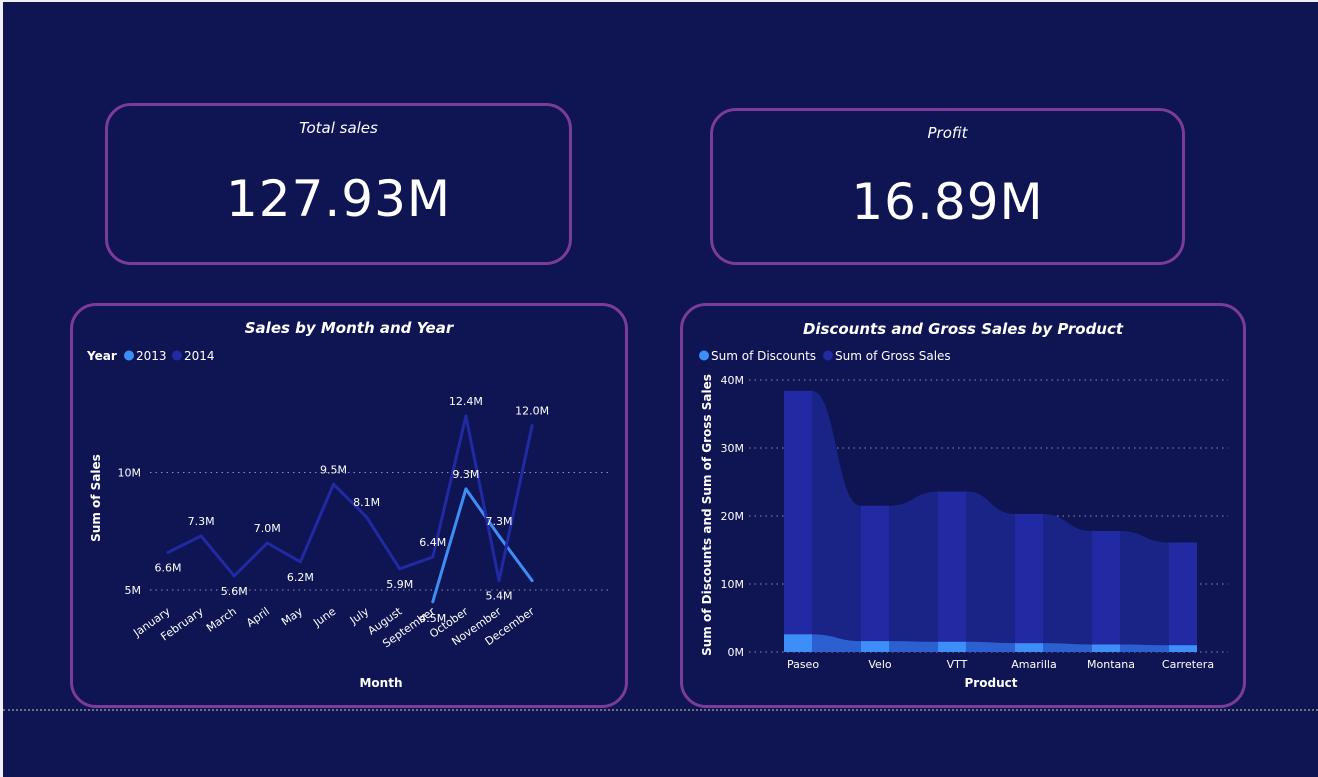 The image size is (1318, 777). I want to click on data-label: 9.5M, so click(333, 469).